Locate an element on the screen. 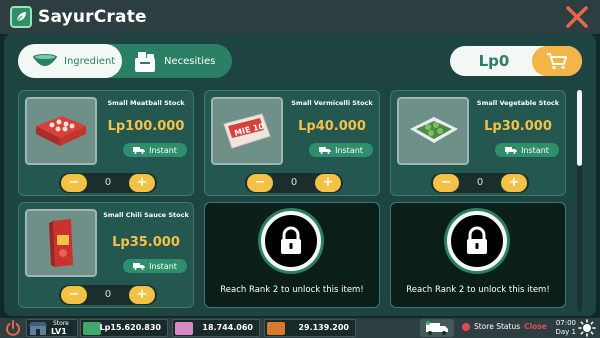 This screenshot has height=338, width=600. item-name: Small Meatball Stock is located at coordinates (146, 103).